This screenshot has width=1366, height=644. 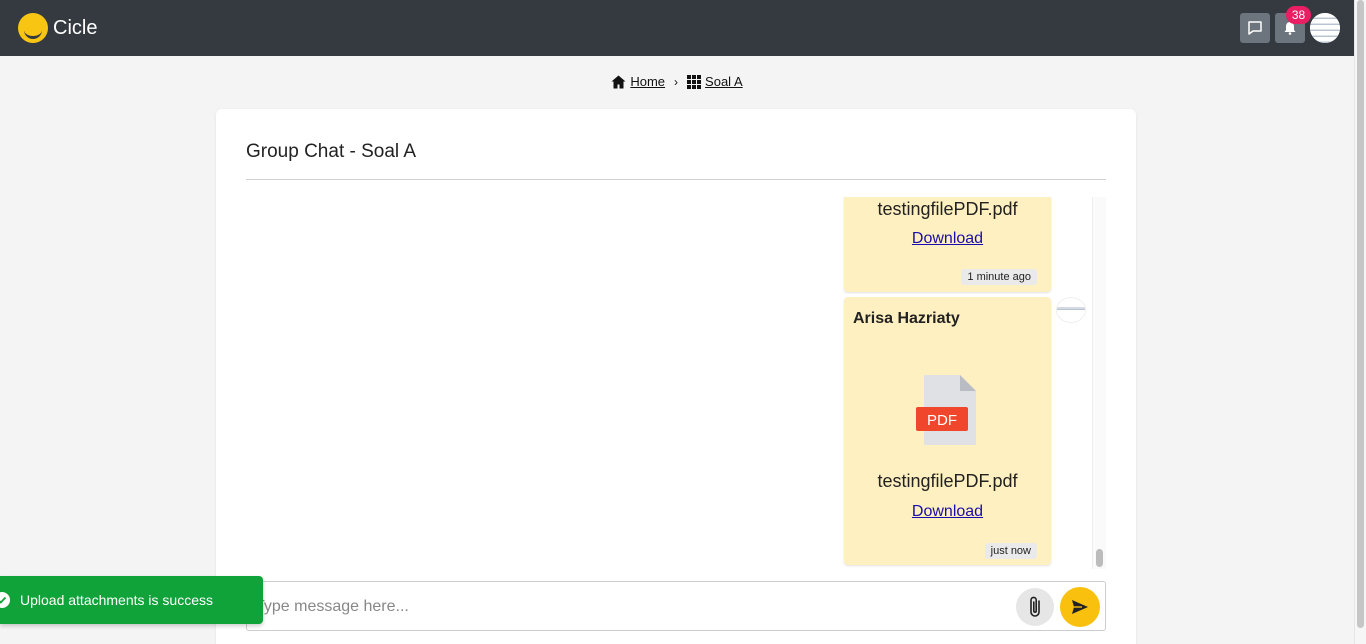 I want to click on chat-button, so click(x=1255, y=28).